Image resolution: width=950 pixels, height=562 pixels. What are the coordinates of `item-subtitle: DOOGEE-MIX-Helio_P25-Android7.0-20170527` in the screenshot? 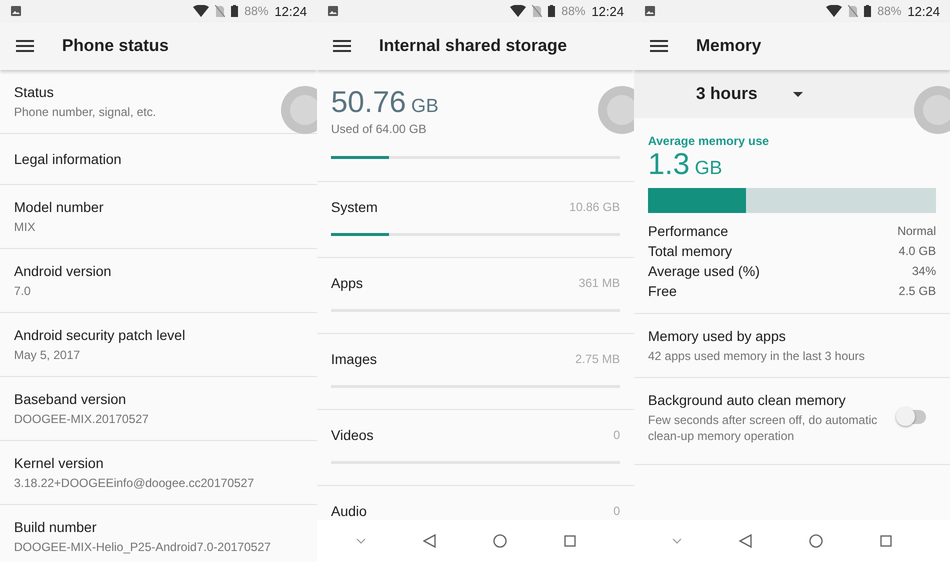 It's located at (142, 547).